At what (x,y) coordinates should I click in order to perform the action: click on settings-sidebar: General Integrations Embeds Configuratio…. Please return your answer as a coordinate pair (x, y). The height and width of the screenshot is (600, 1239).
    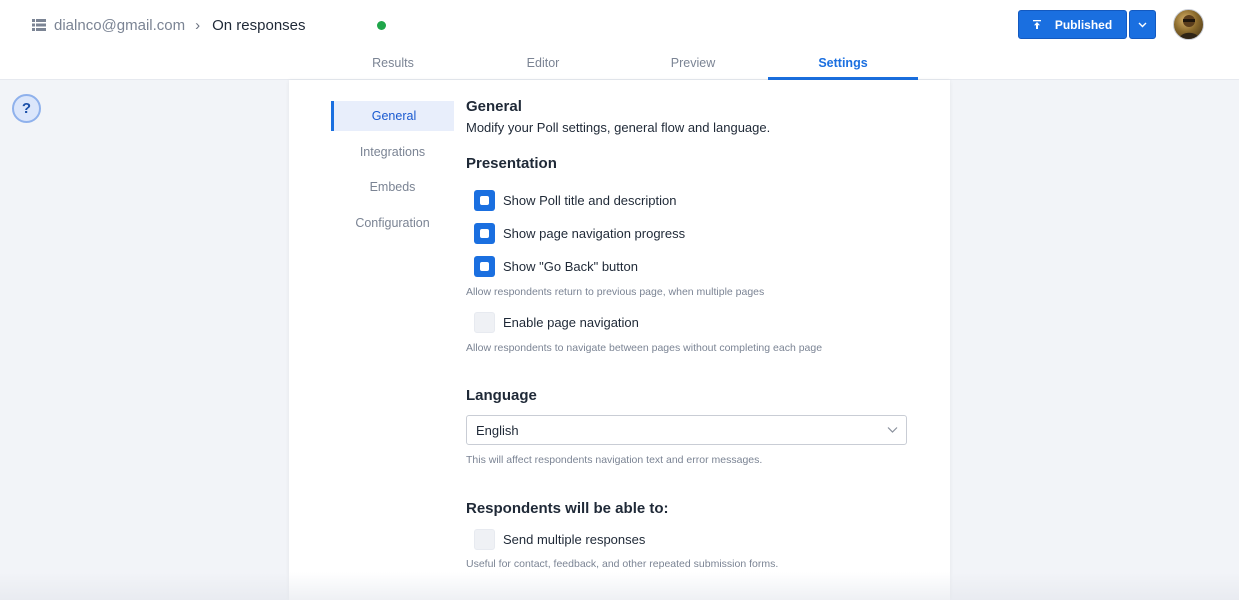
    Looking at the image, I should click on (392, 172).